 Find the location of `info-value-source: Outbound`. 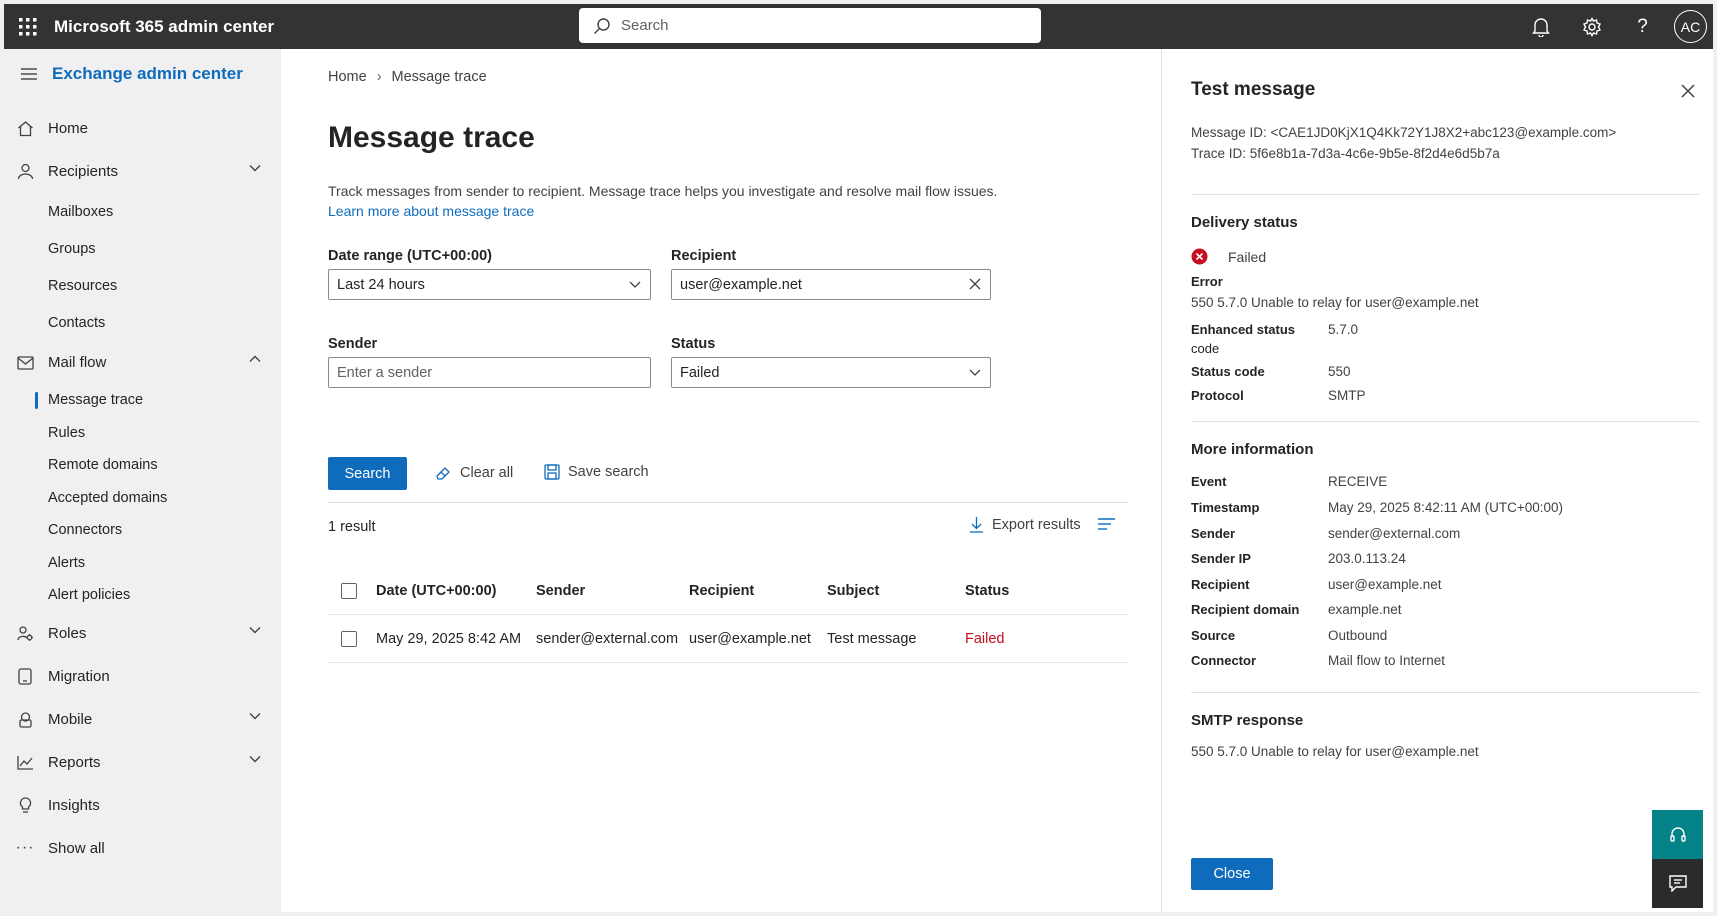

info-value-source: Outbound is located at coordinates (1358, 635).